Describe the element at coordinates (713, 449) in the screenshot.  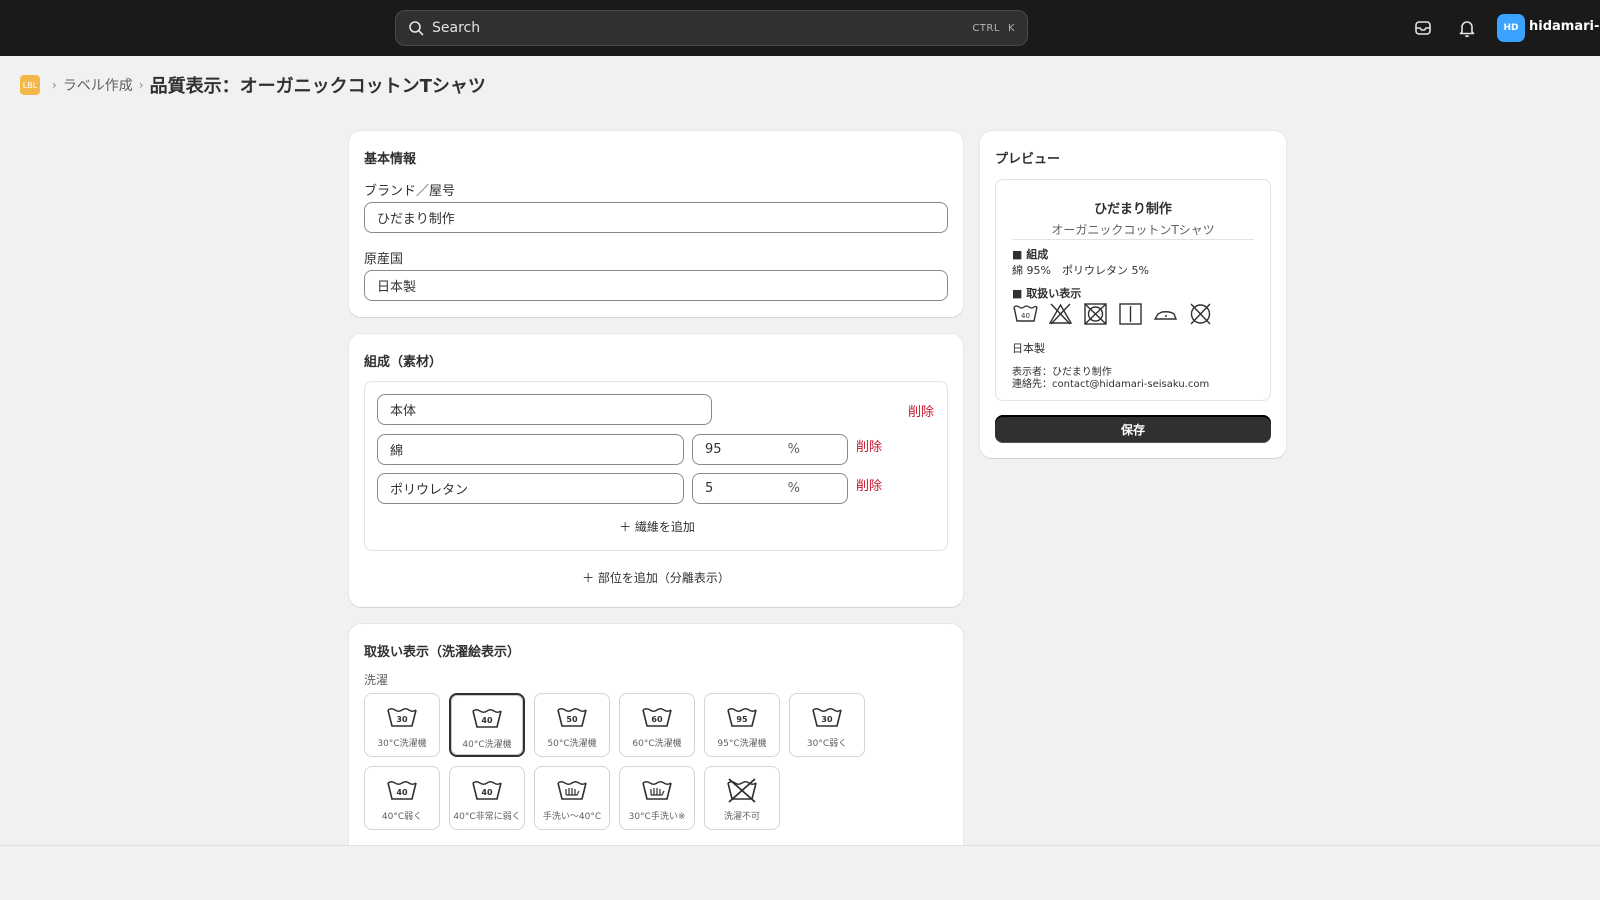
I see `fiber-percent-value: 95` at that location.